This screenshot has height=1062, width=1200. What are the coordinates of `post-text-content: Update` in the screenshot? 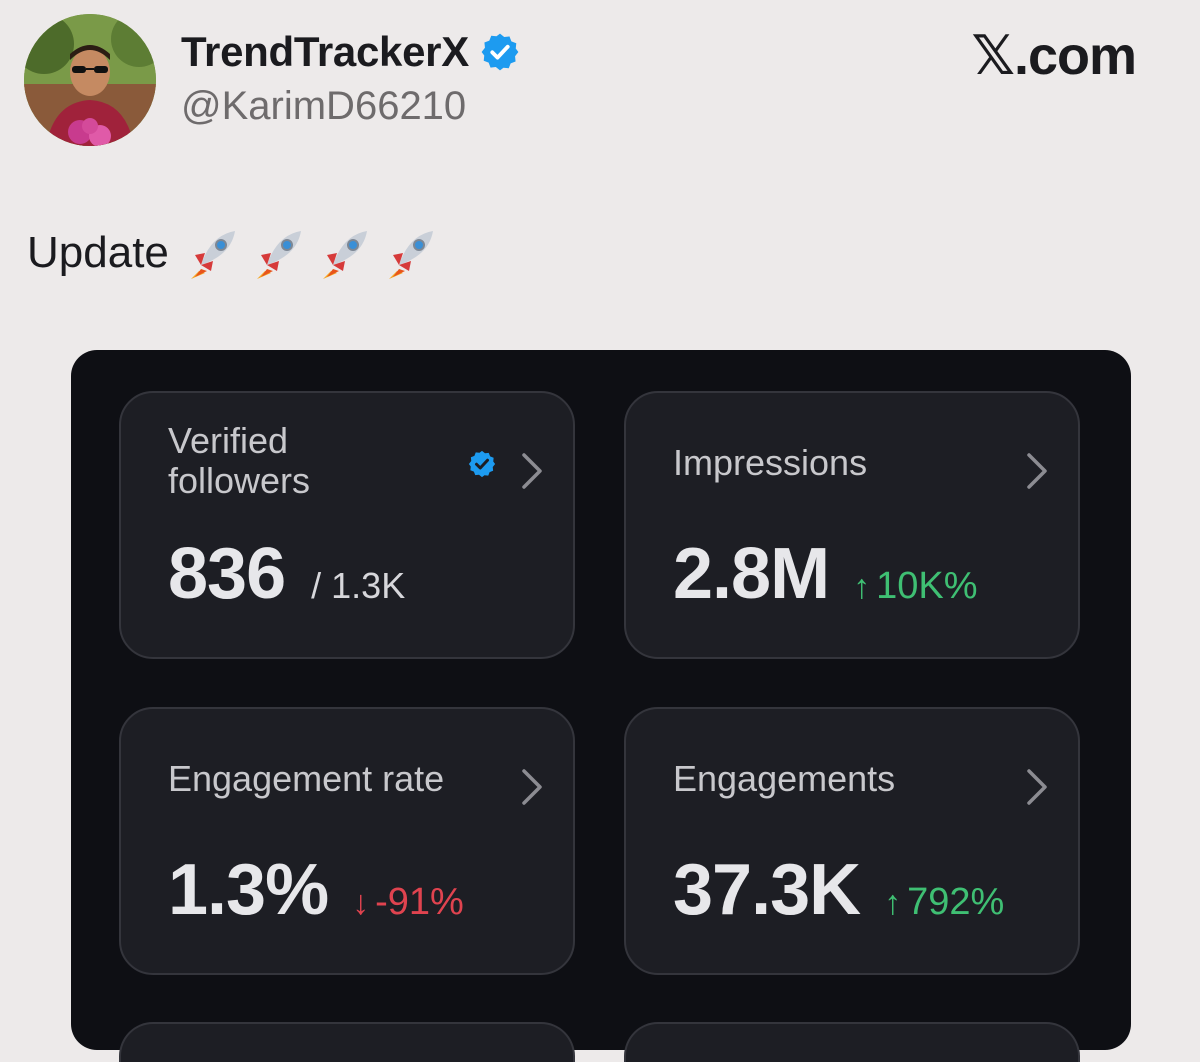 It's located at (98, 252).